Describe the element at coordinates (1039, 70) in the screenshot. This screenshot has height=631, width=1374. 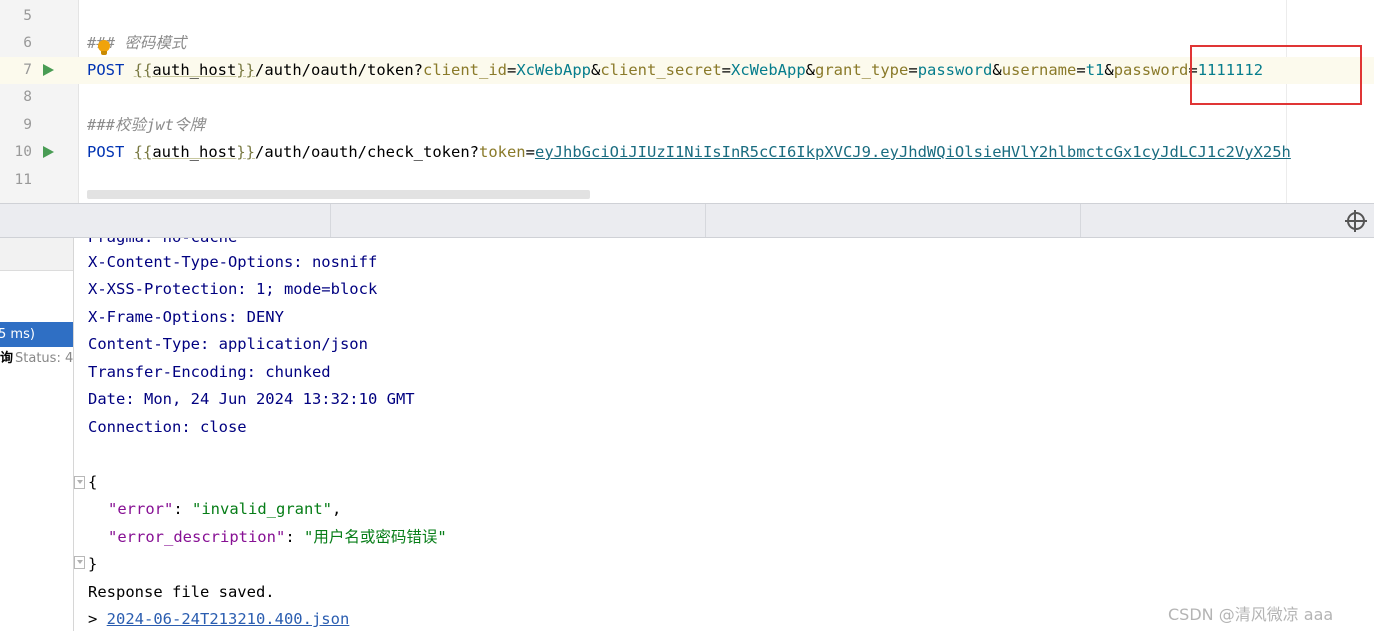
I see `param-key: username` at that location.